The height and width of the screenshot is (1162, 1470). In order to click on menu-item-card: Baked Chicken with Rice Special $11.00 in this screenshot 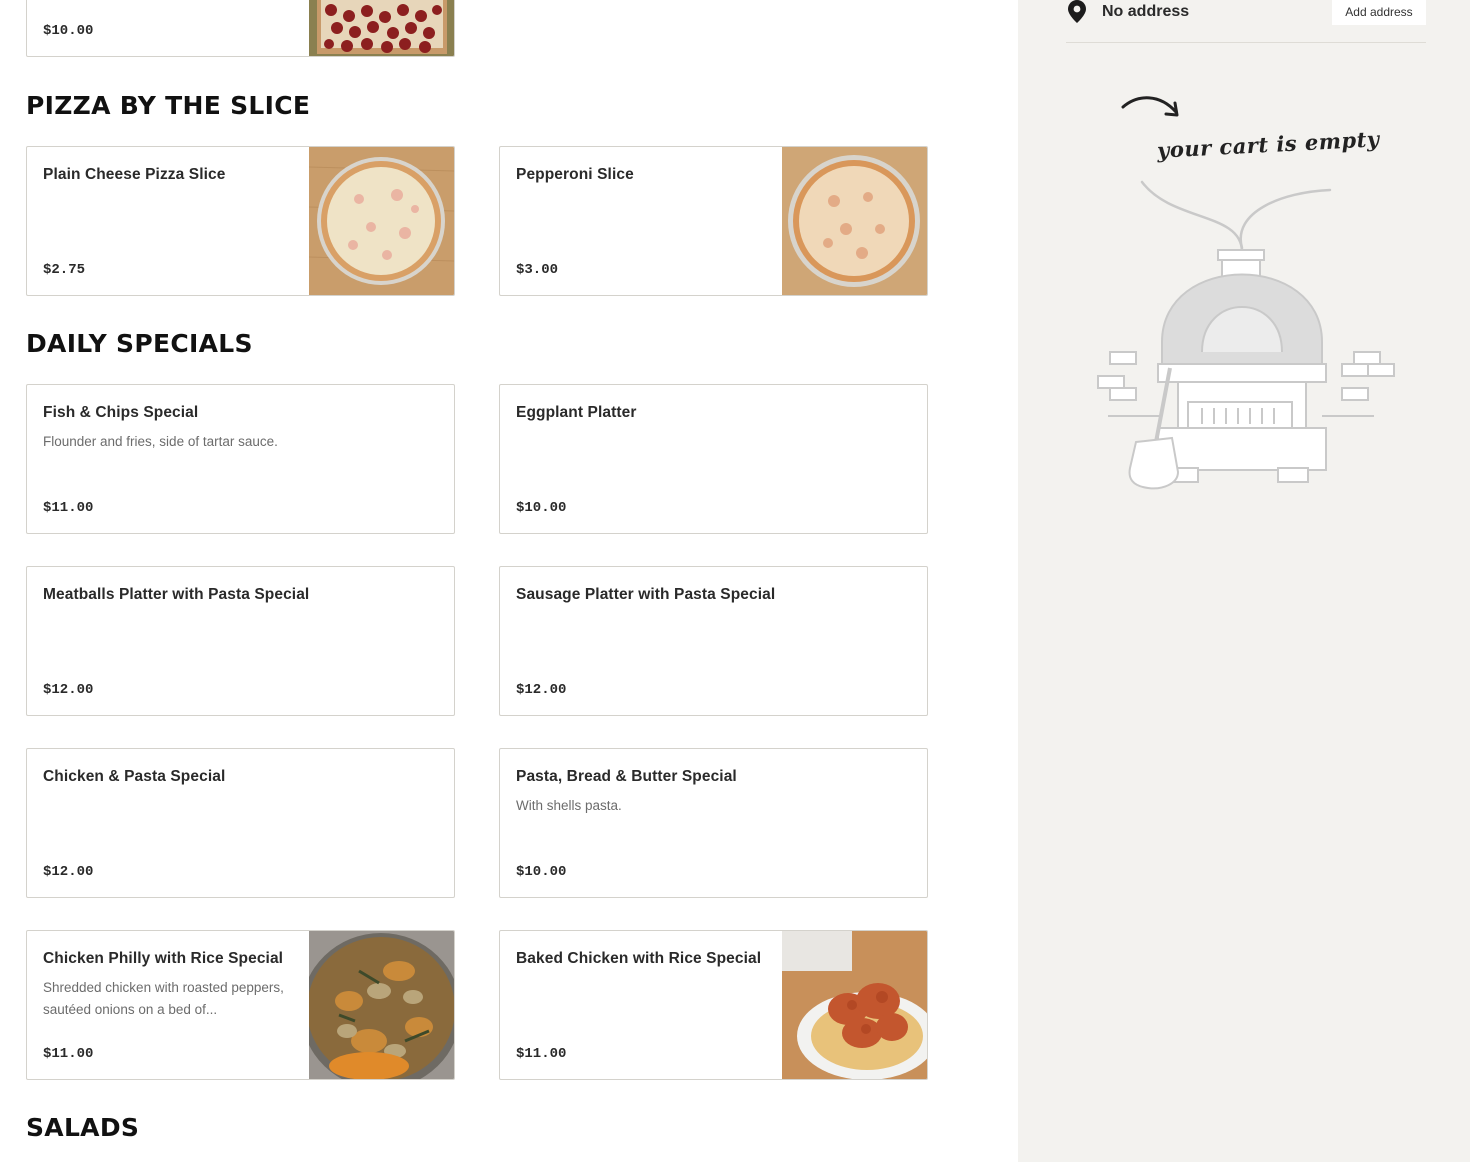, I will do `click(713, 1005)`.